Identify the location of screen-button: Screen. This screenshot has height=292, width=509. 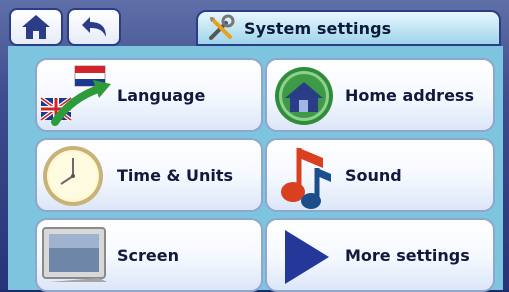
(149, 255).